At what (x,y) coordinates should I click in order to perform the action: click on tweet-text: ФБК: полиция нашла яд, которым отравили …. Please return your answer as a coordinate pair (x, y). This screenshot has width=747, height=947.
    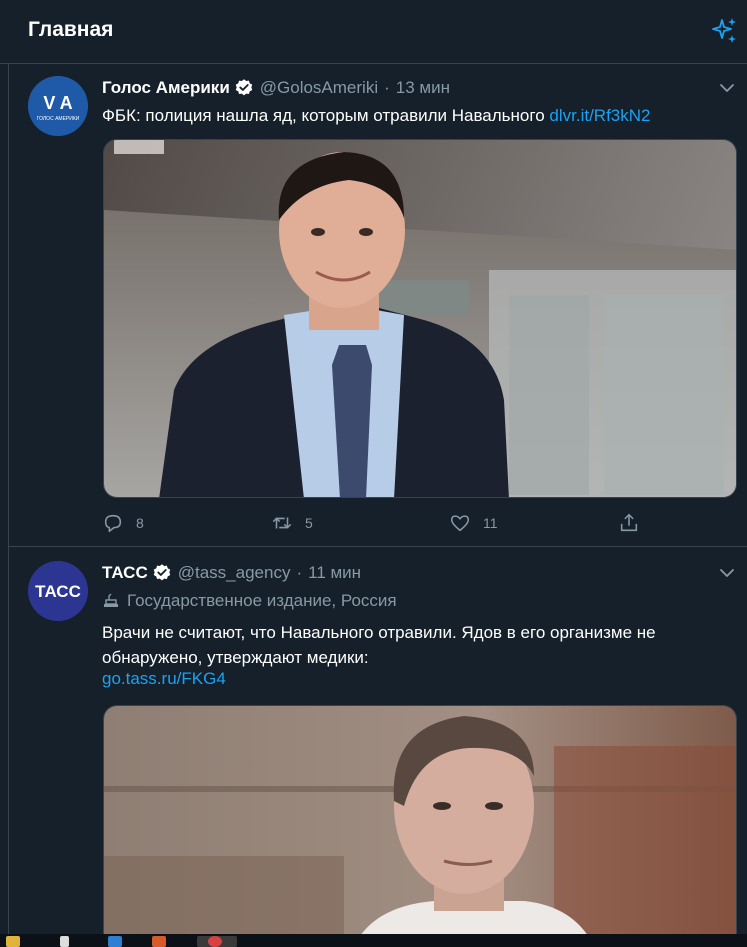
    Looking at the image, I should click on (412, 115).